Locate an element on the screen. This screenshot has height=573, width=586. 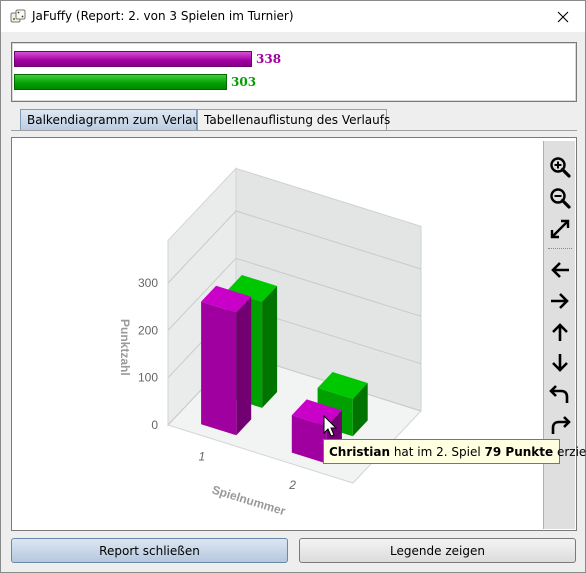
bar is located at coordinates (219, 368).